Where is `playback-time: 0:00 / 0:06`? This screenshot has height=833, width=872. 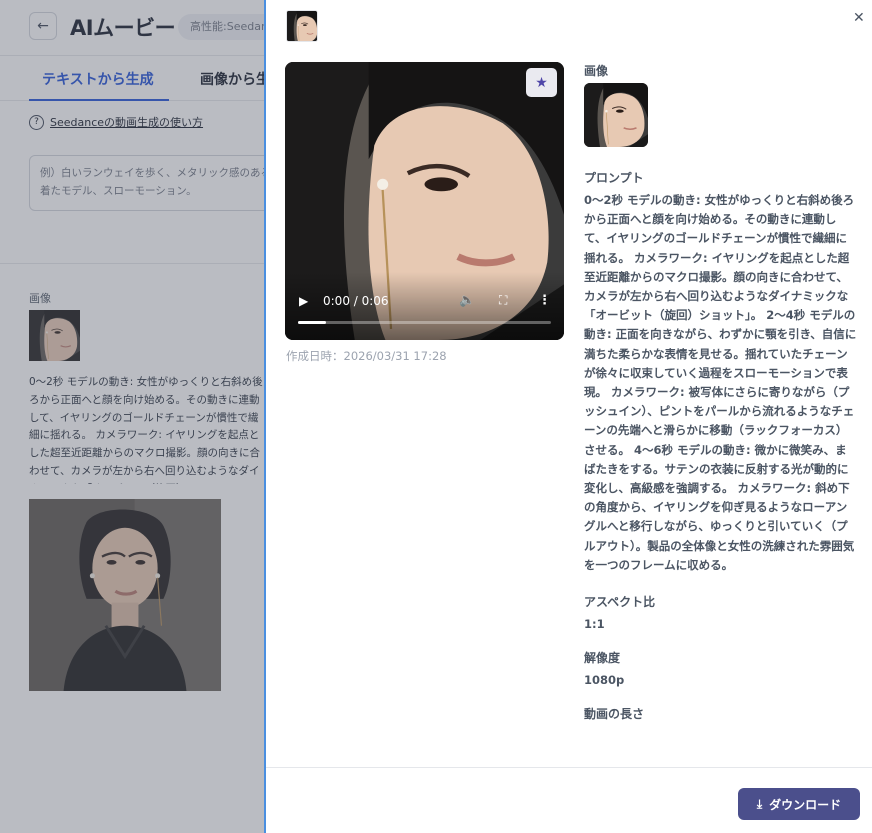
playback-time: 0:00 / 0:06 is located at coordinates (356, 301).